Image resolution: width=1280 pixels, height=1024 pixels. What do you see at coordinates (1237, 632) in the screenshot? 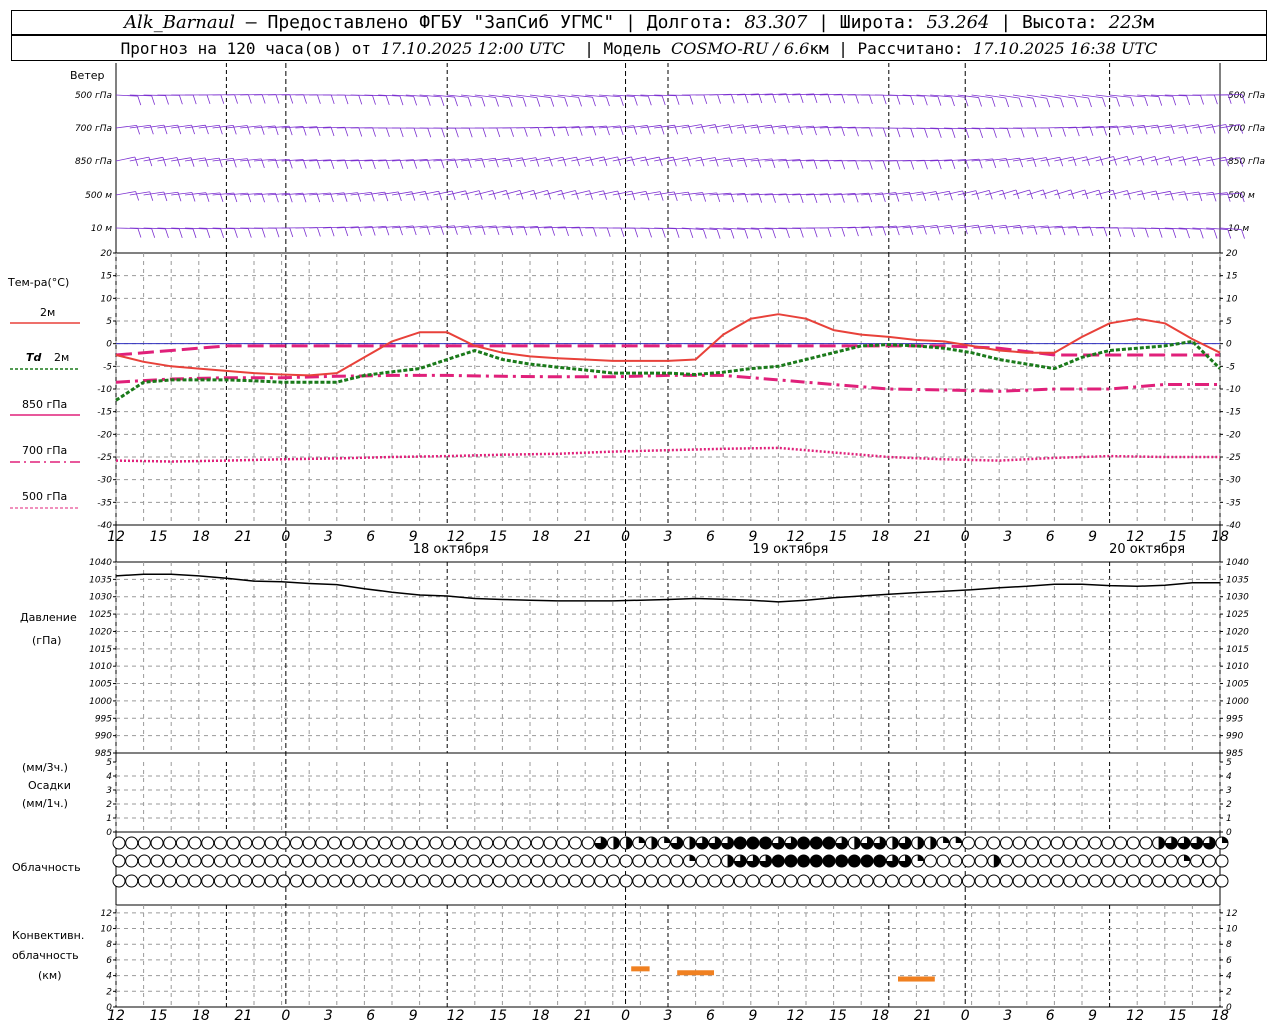
I see `pressure-tick-right: 1020` at bounding box center [1237, 632].